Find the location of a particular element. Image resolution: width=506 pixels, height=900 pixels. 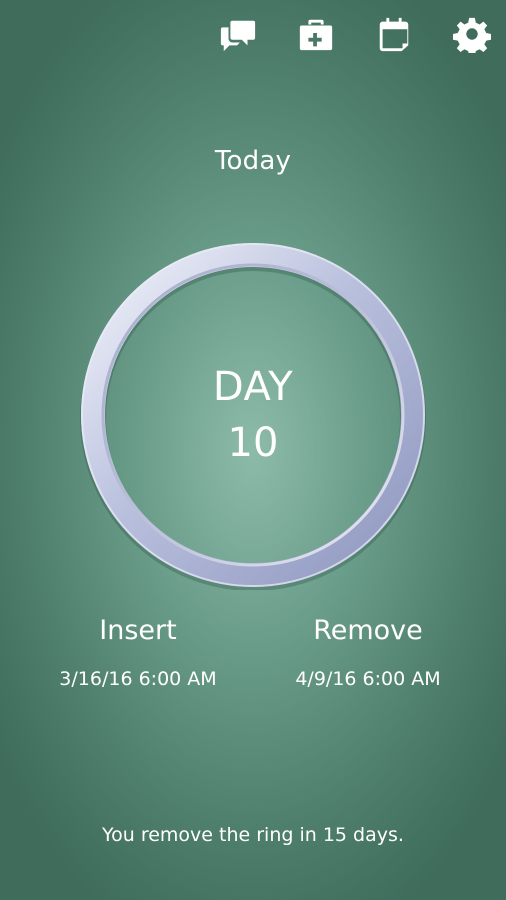

remove-datetime: 4/9/16 6:00 AM is located at coordinates (368, 679).